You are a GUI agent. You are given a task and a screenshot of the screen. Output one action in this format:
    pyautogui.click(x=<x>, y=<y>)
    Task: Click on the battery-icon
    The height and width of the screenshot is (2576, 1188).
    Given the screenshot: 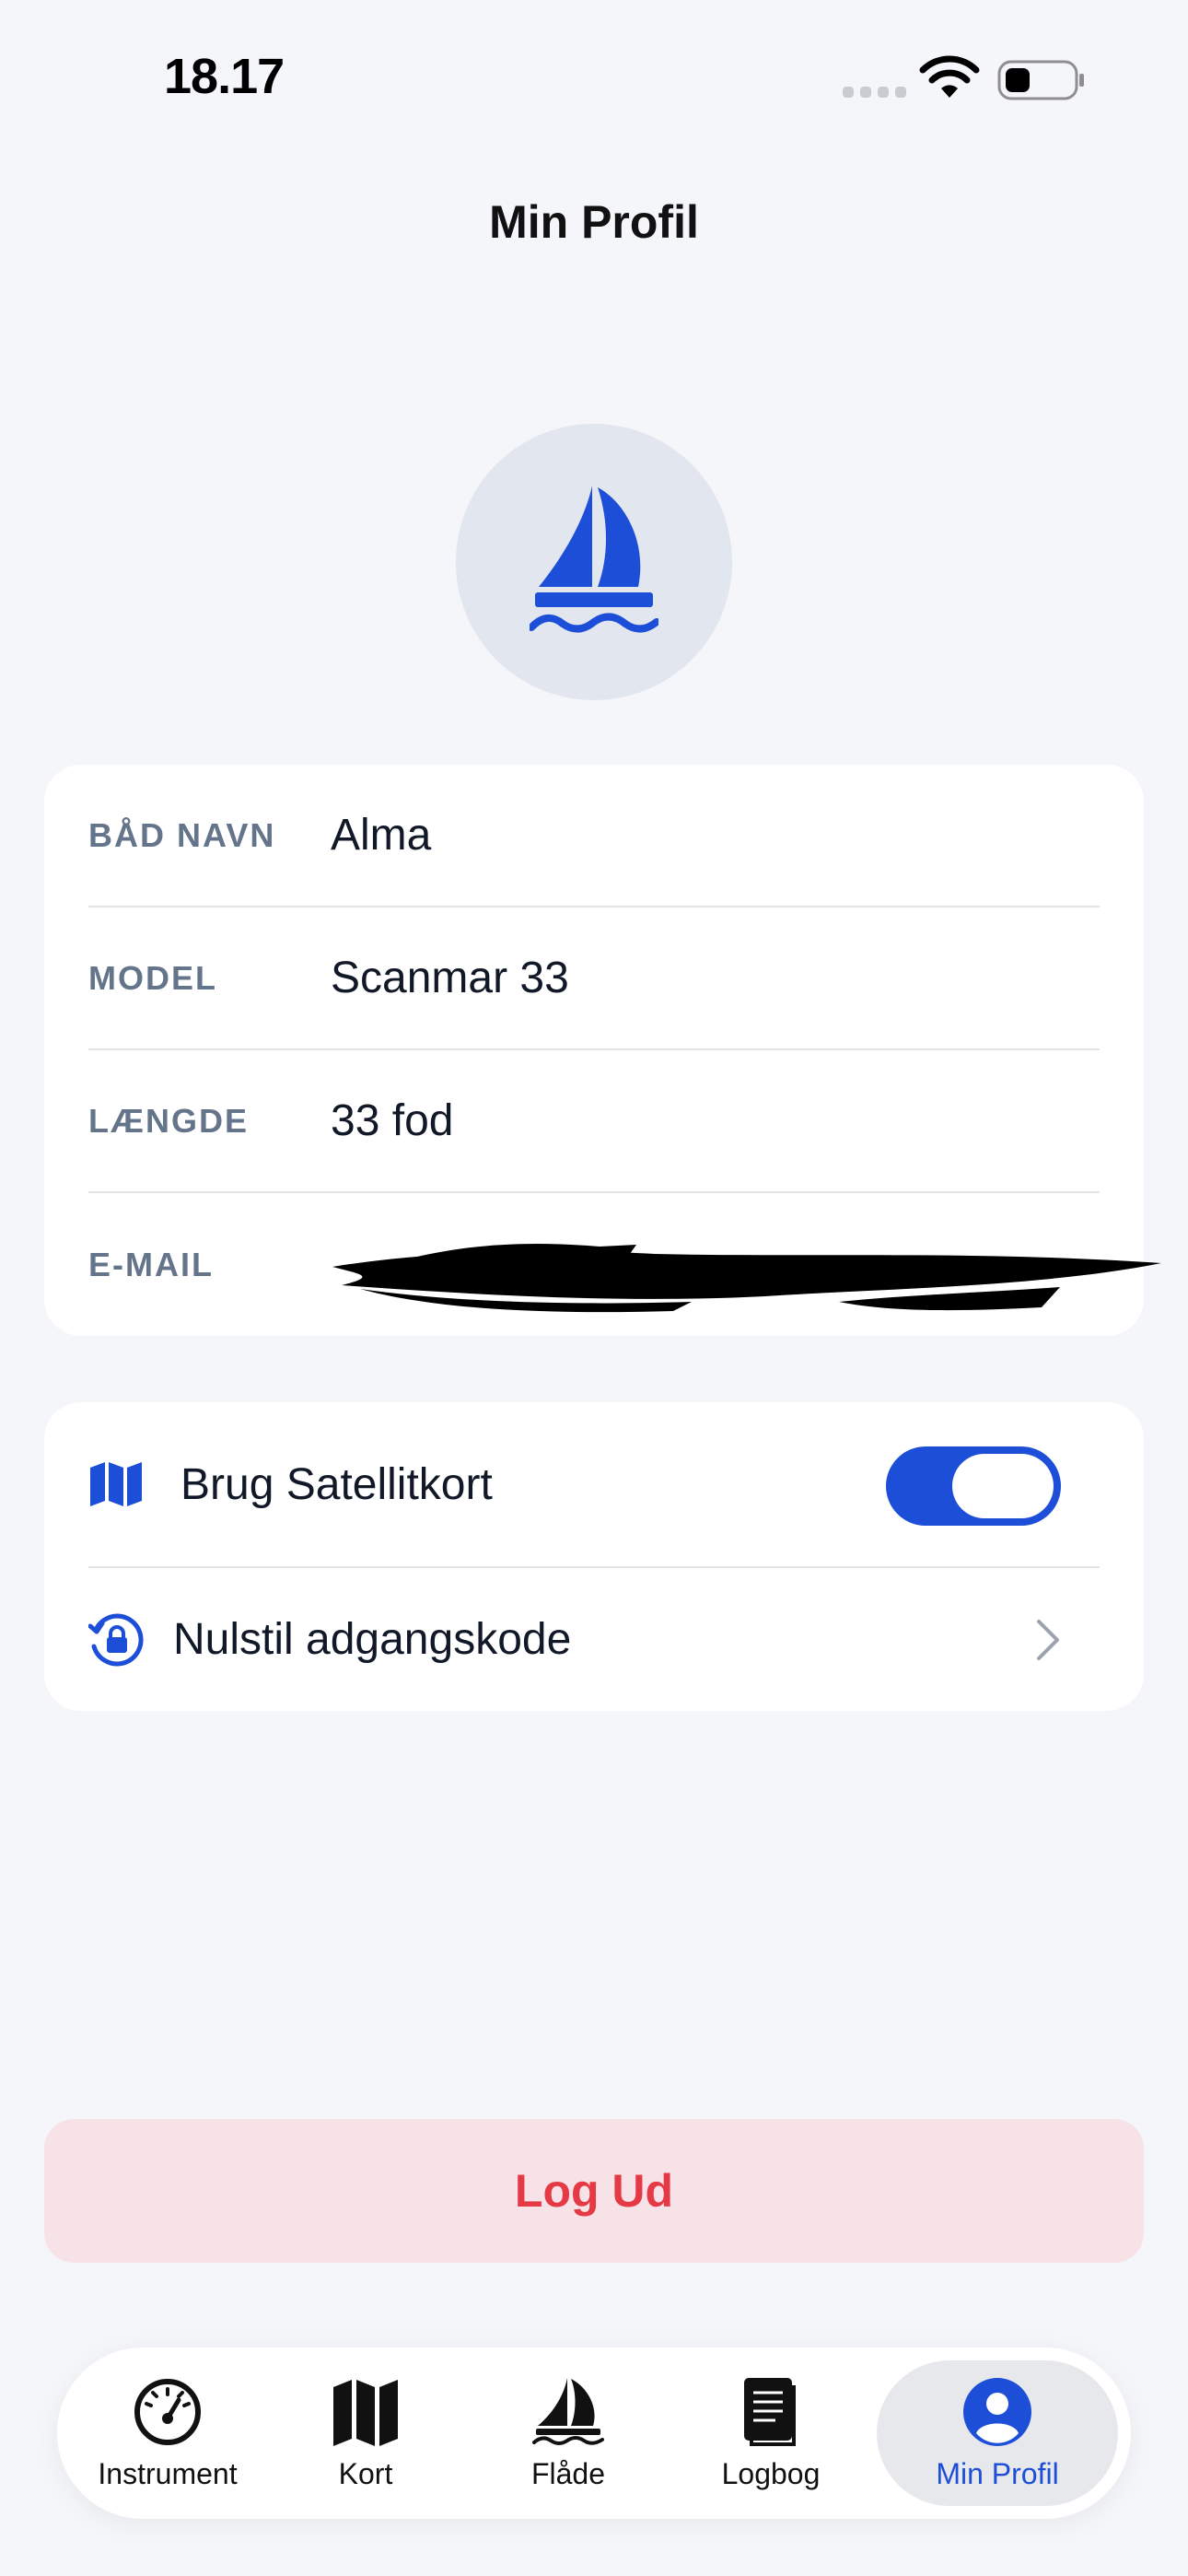 What is the action you would take?
    pyautogui.click(x=1040, y=80)
    